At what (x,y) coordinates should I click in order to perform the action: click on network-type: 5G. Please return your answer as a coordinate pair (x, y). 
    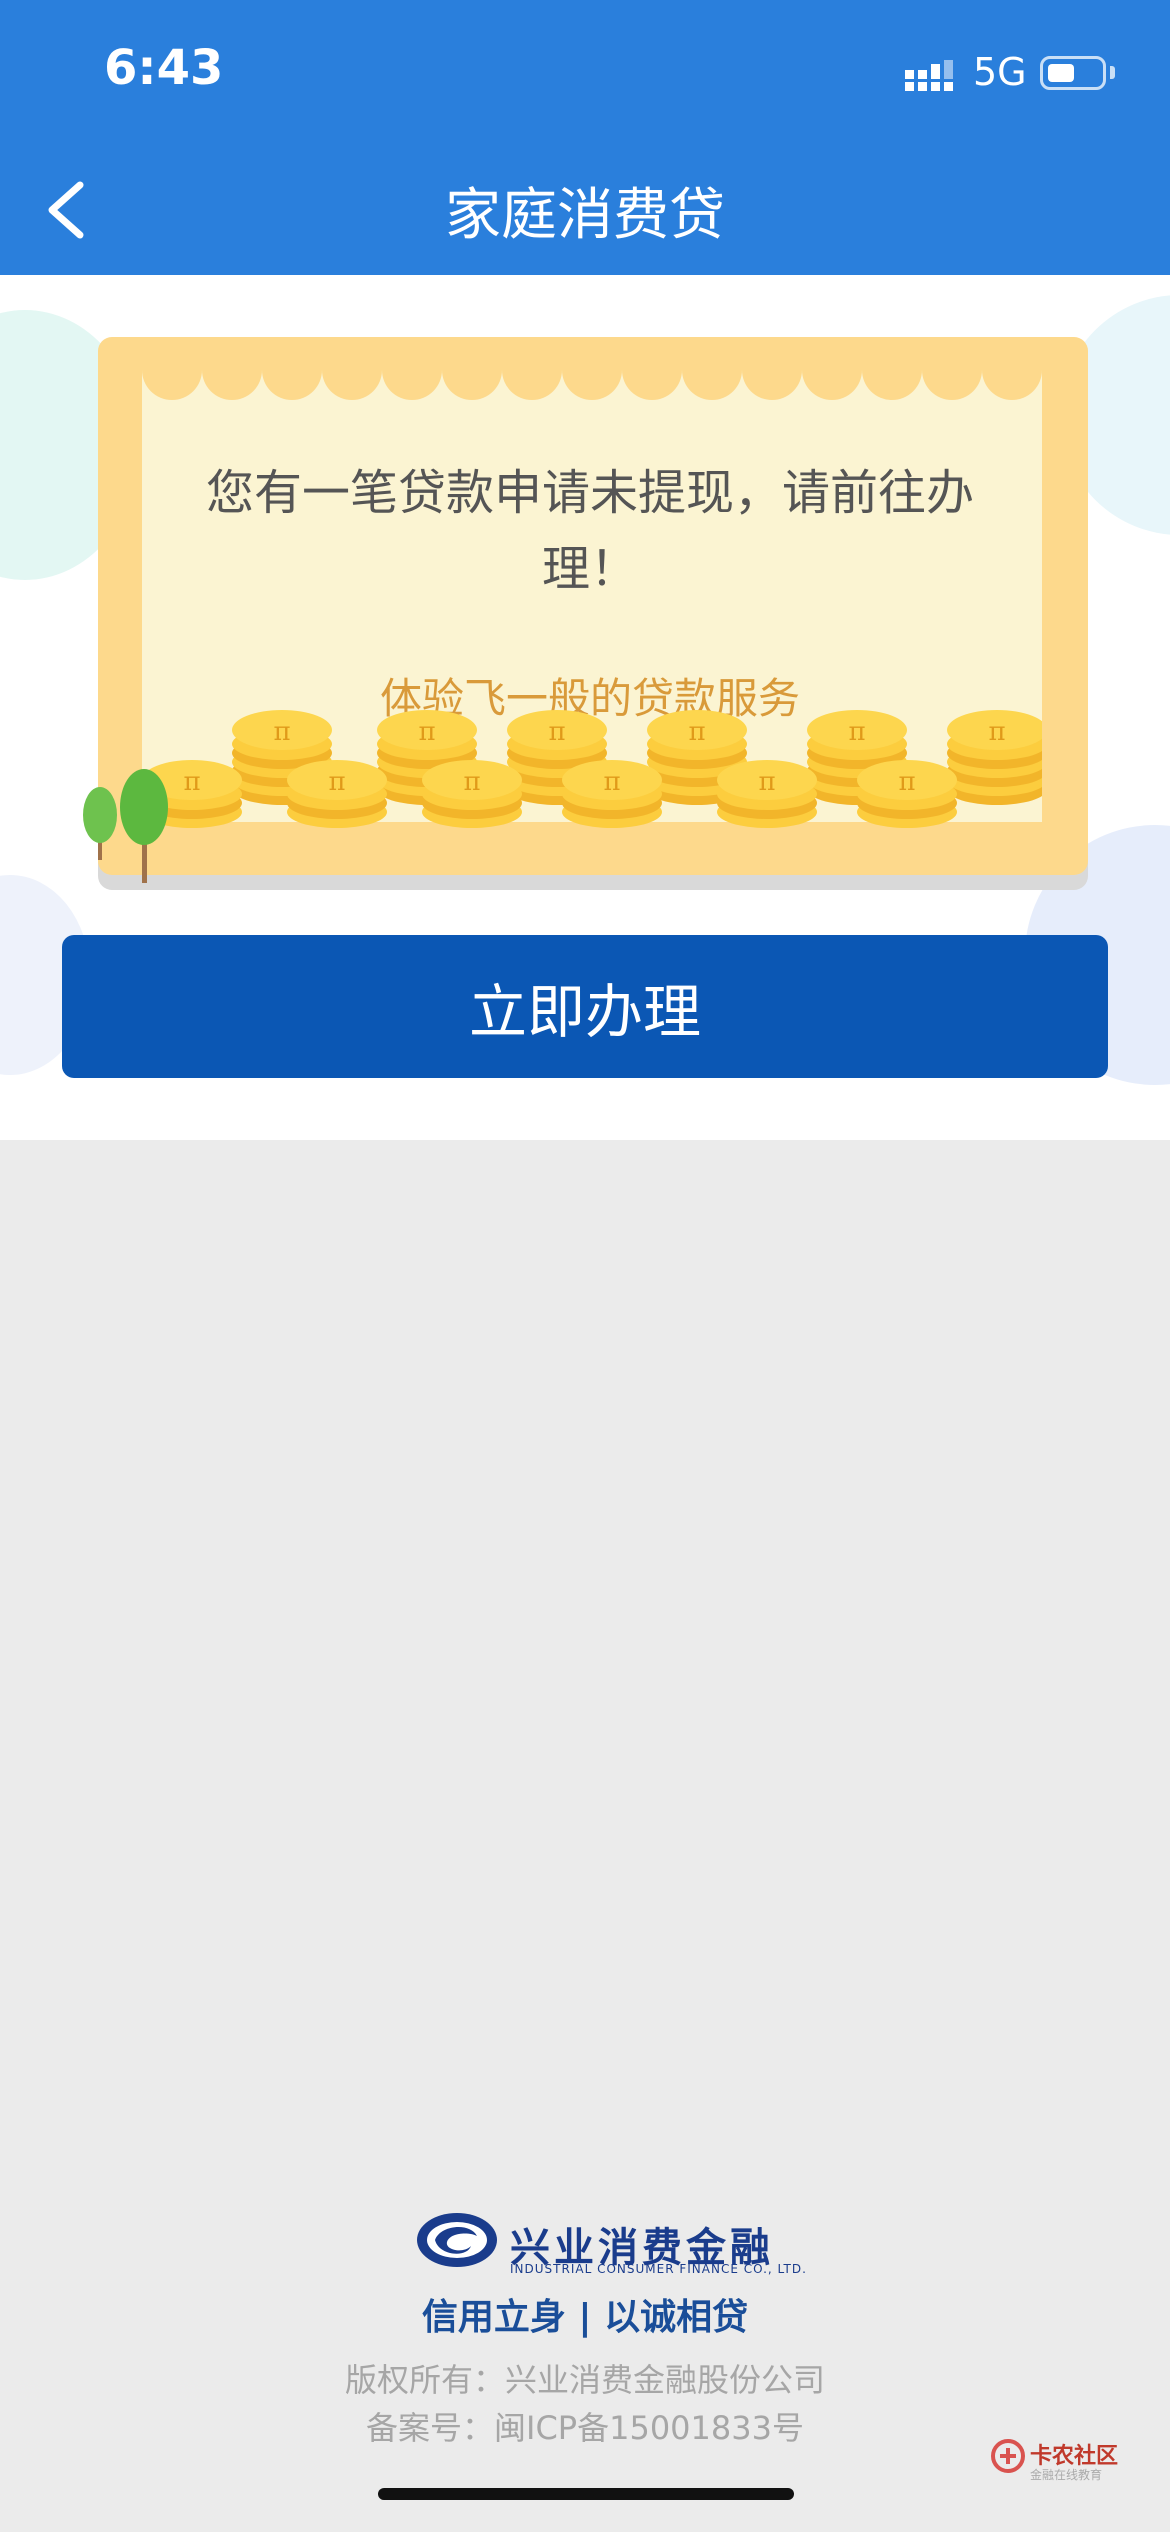
    Looking at the image, I should click on (1000, 72).